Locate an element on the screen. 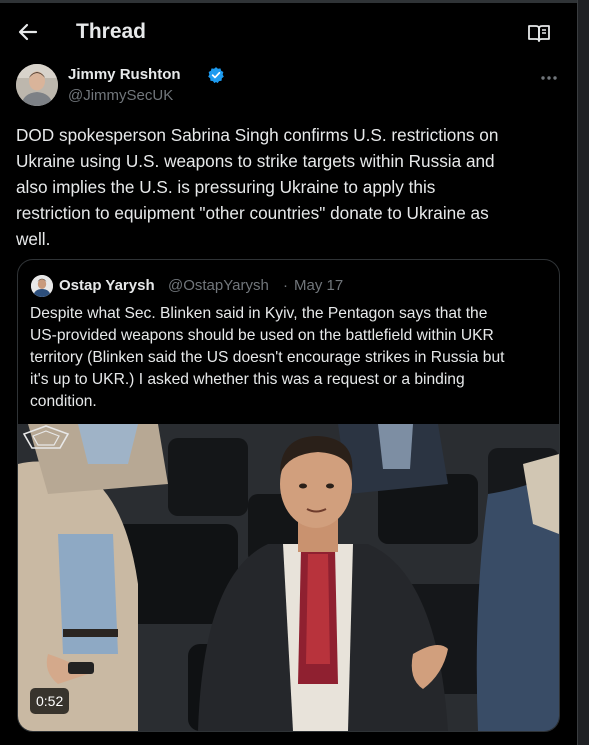 The height and width of the screenshot is (745, 589). video-duration: 0:52 is located at coordinates (50, 701).